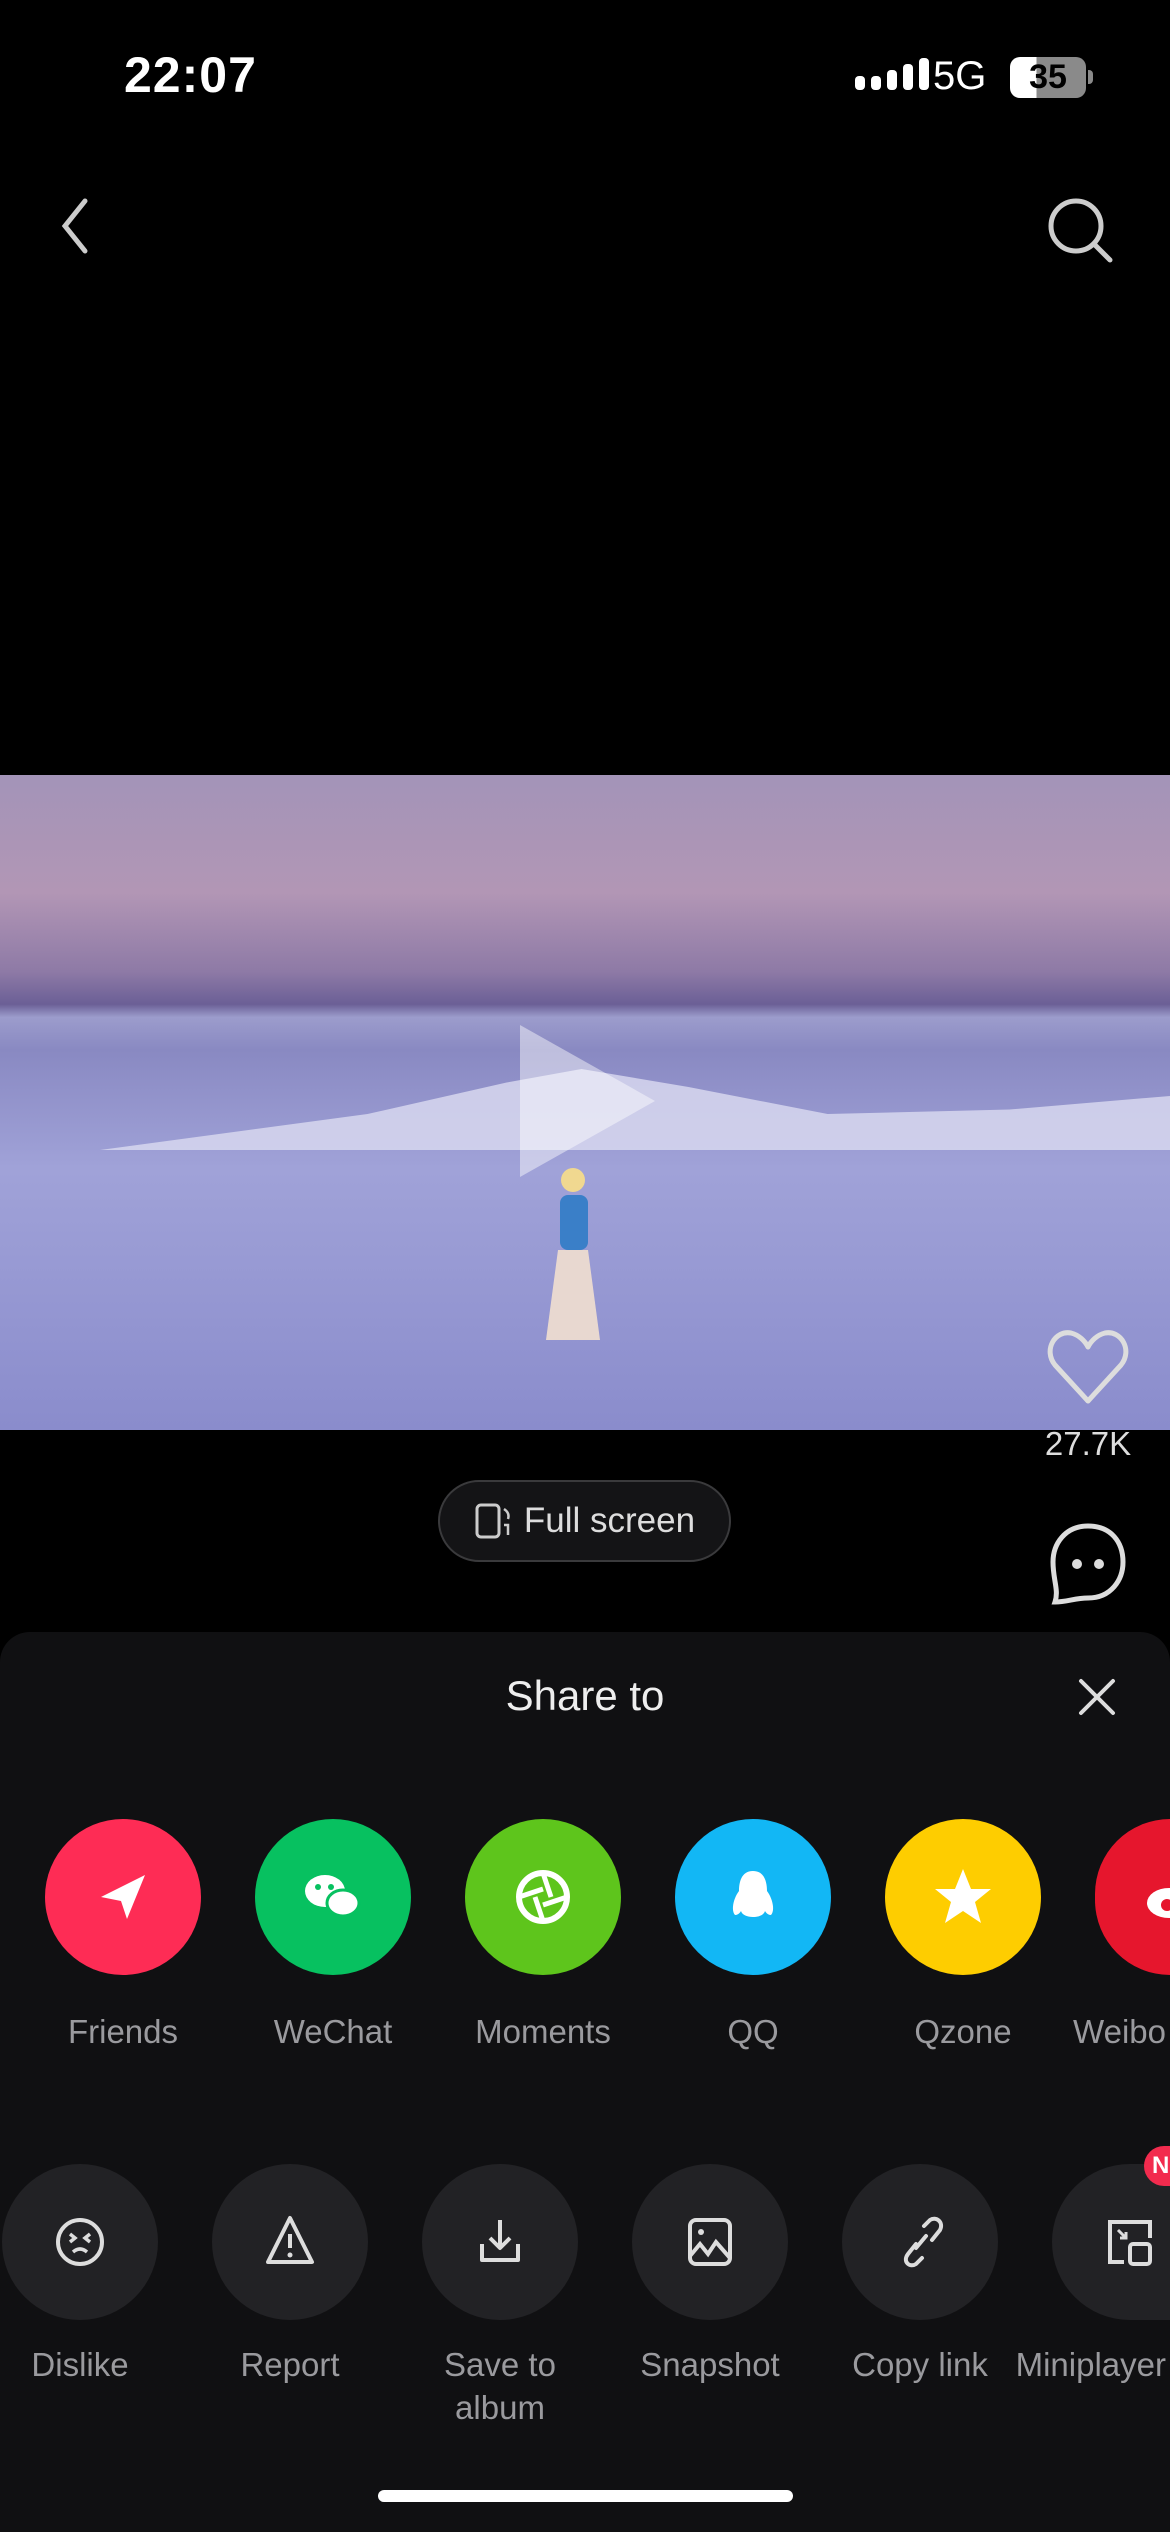  Describe the element at coordinates (190, 75) in the screenshot. I see `status-time: 22:07` at that location.